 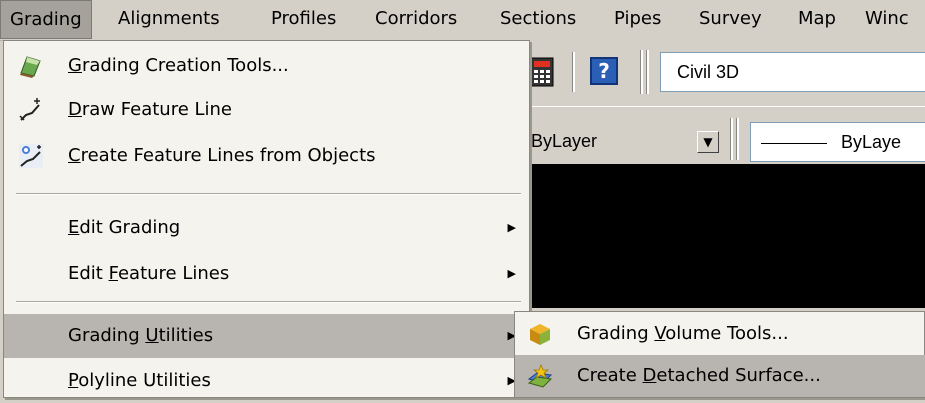 What do you see at coordinates (538, 19) in the screenshot?
I see `menu-sections: Sections` at bounding box center [538, 19].